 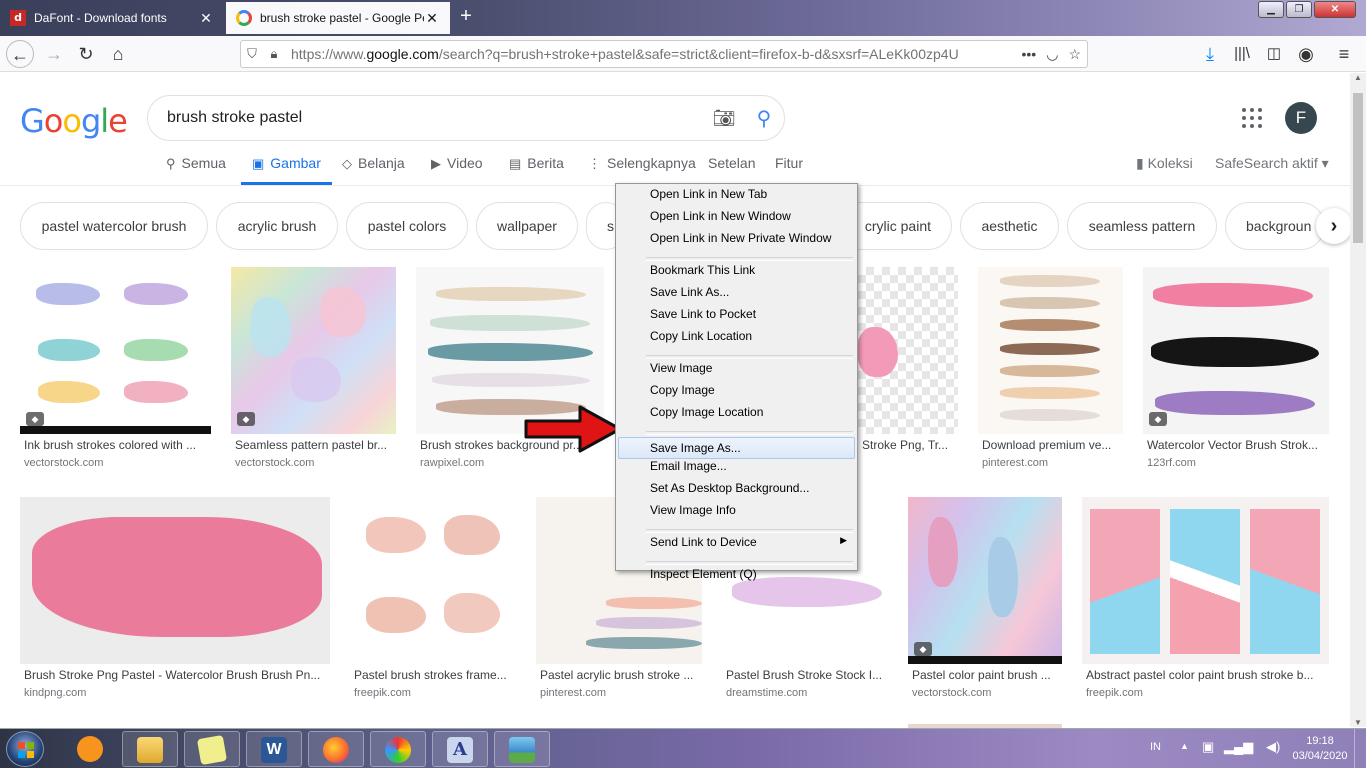 What do you see at coordinates (724, 118) in the screenshot?
I see `camera-icon: 📷︎` at bounding box center [724, 118].